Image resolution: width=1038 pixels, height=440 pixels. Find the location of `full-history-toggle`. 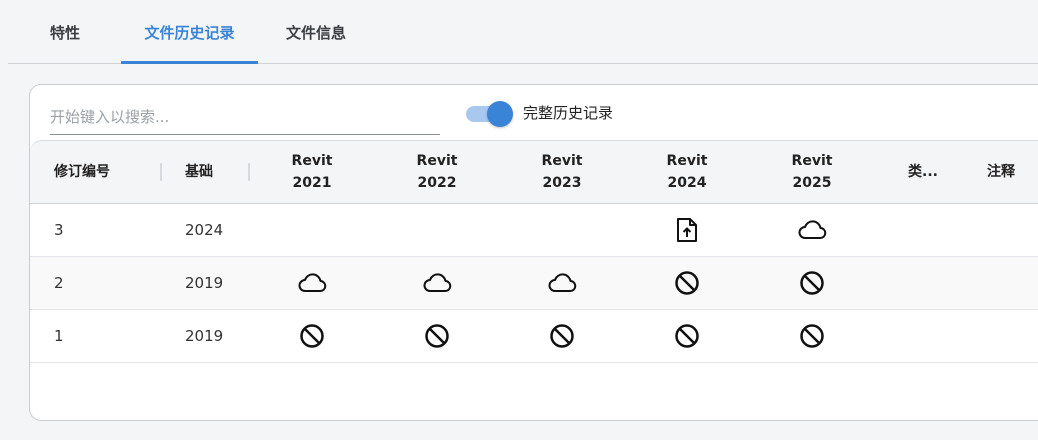

full-history-toggle is located at coordinates (490, 114).